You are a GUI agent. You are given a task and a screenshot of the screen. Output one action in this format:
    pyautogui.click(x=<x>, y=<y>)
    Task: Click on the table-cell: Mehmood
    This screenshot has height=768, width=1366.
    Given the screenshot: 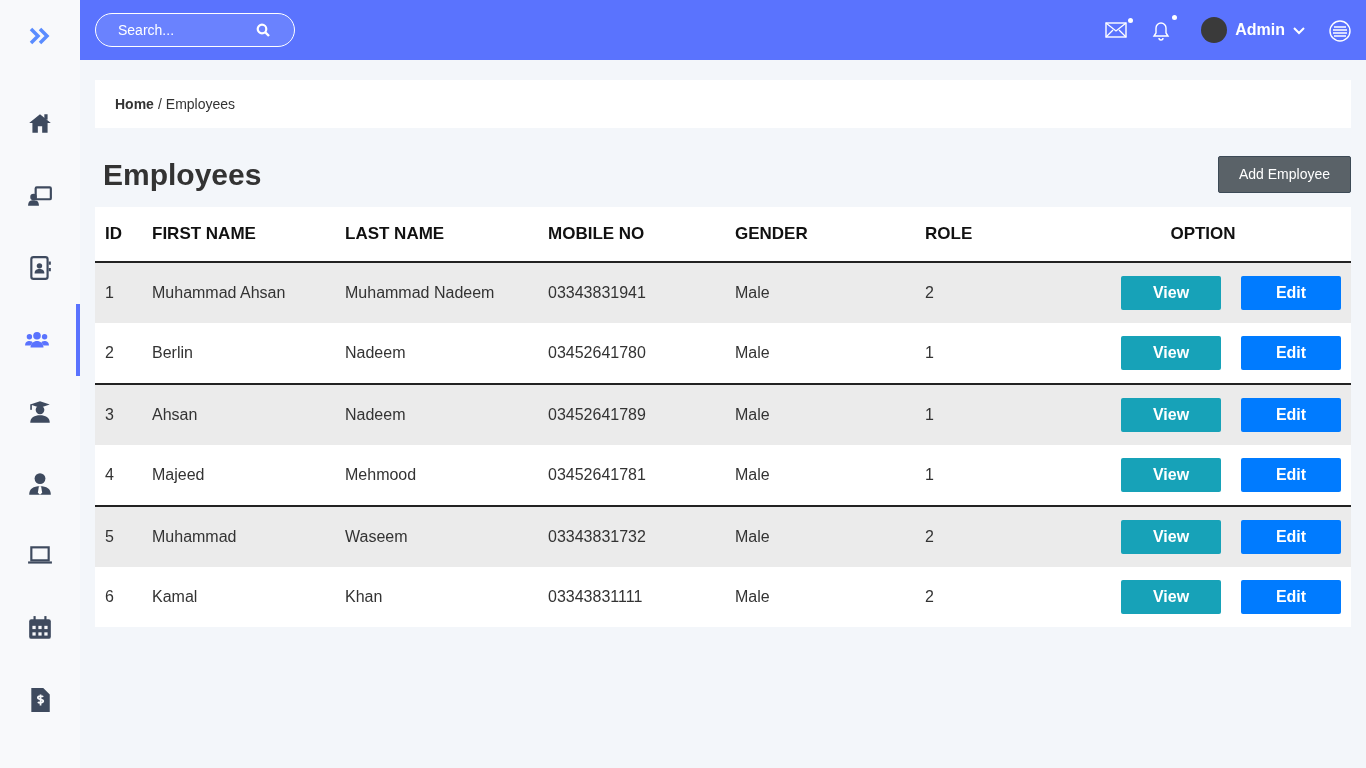 What is the action you would take?
    pyautogui.click(x=436, y=475)
    